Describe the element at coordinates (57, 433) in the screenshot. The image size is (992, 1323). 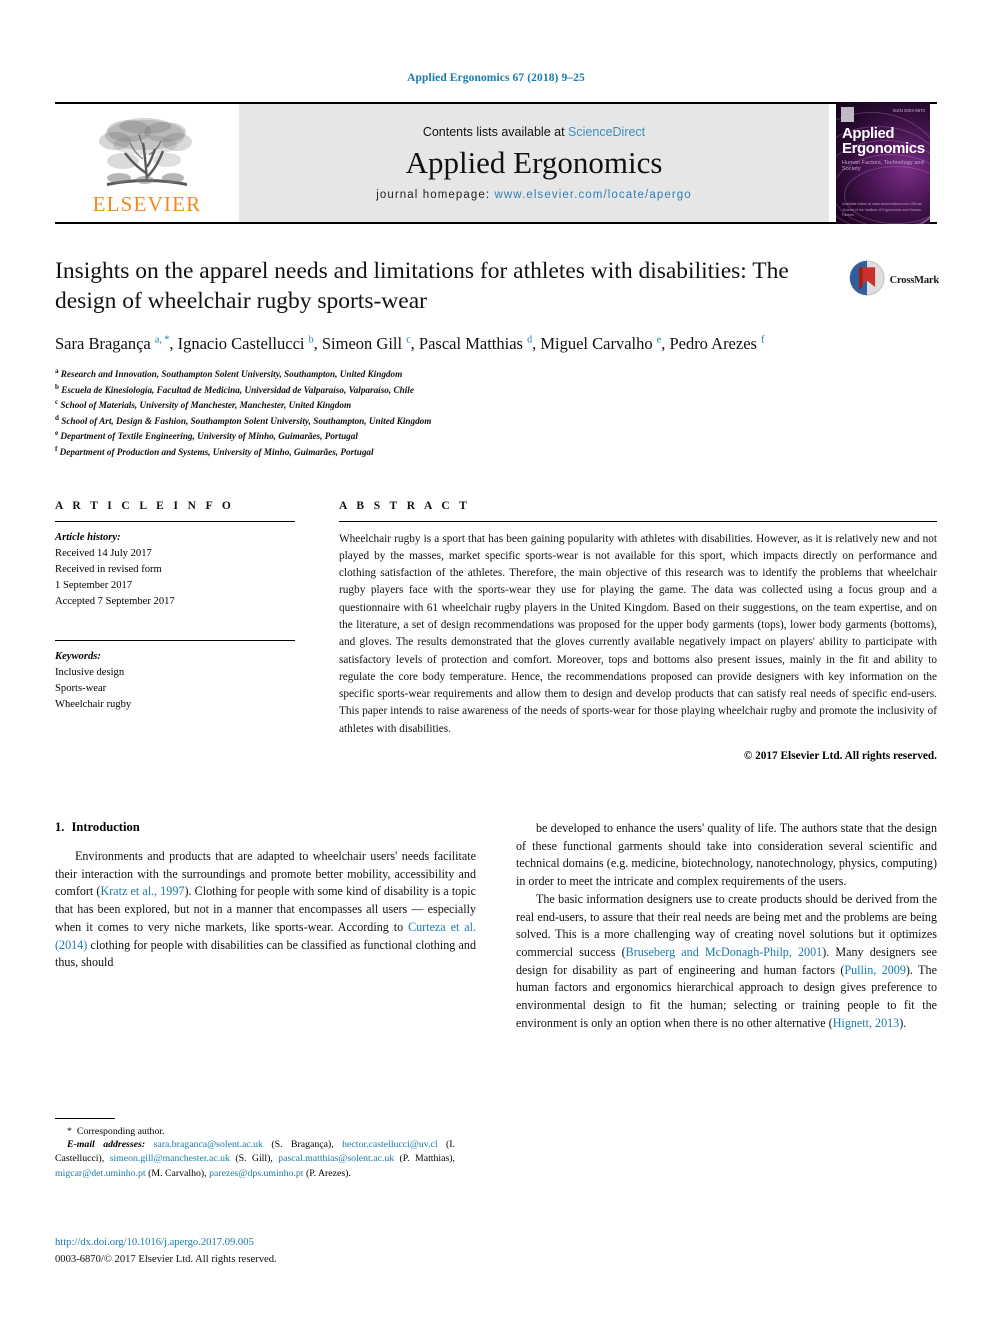
I see `affiliation-marker: e` at that location.